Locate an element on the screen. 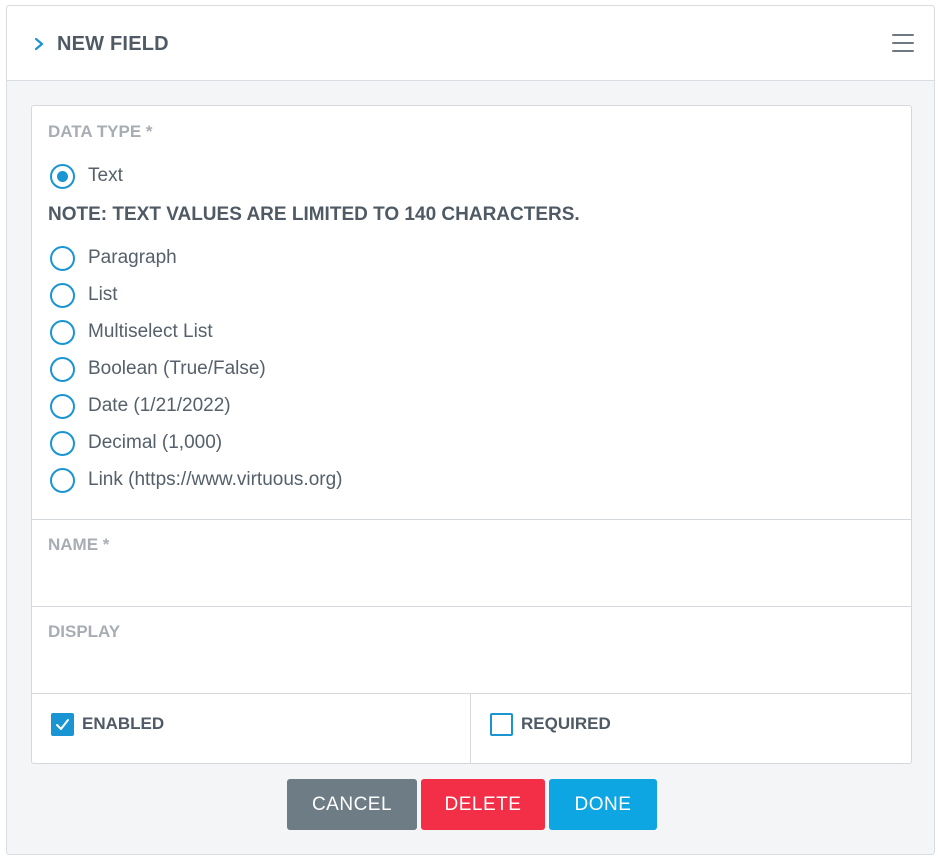 The image size is (942, 861). delete-button: DELETE is located at coordinates (483, 804).